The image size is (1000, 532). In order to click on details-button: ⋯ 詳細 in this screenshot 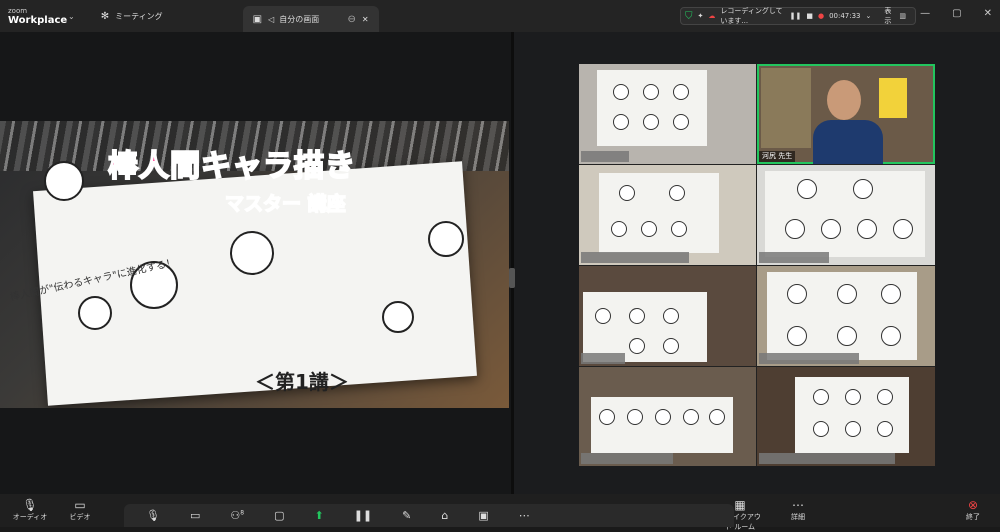, I will do `click(798, 510)`.